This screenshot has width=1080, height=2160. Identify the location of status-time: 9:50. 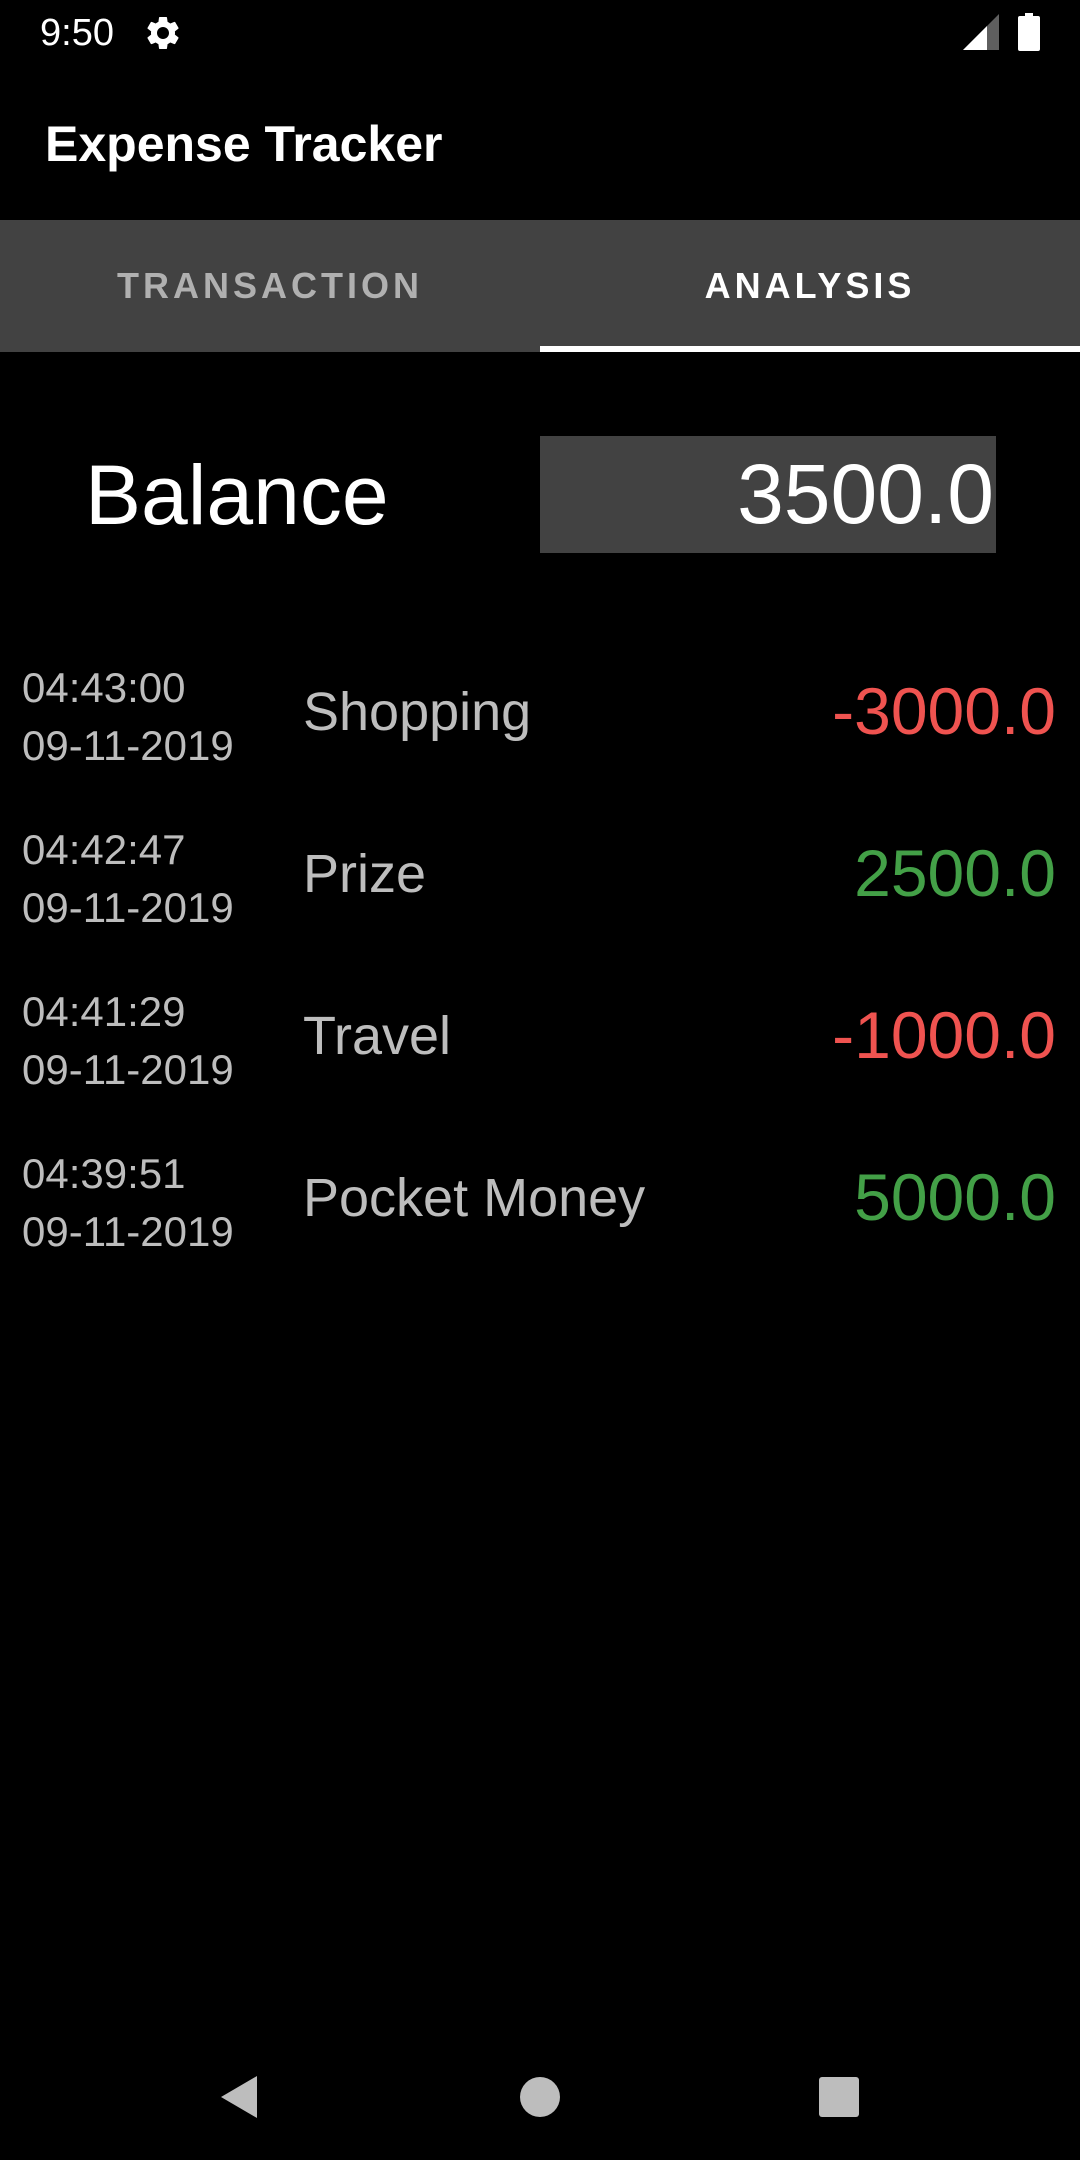
(77, 33).